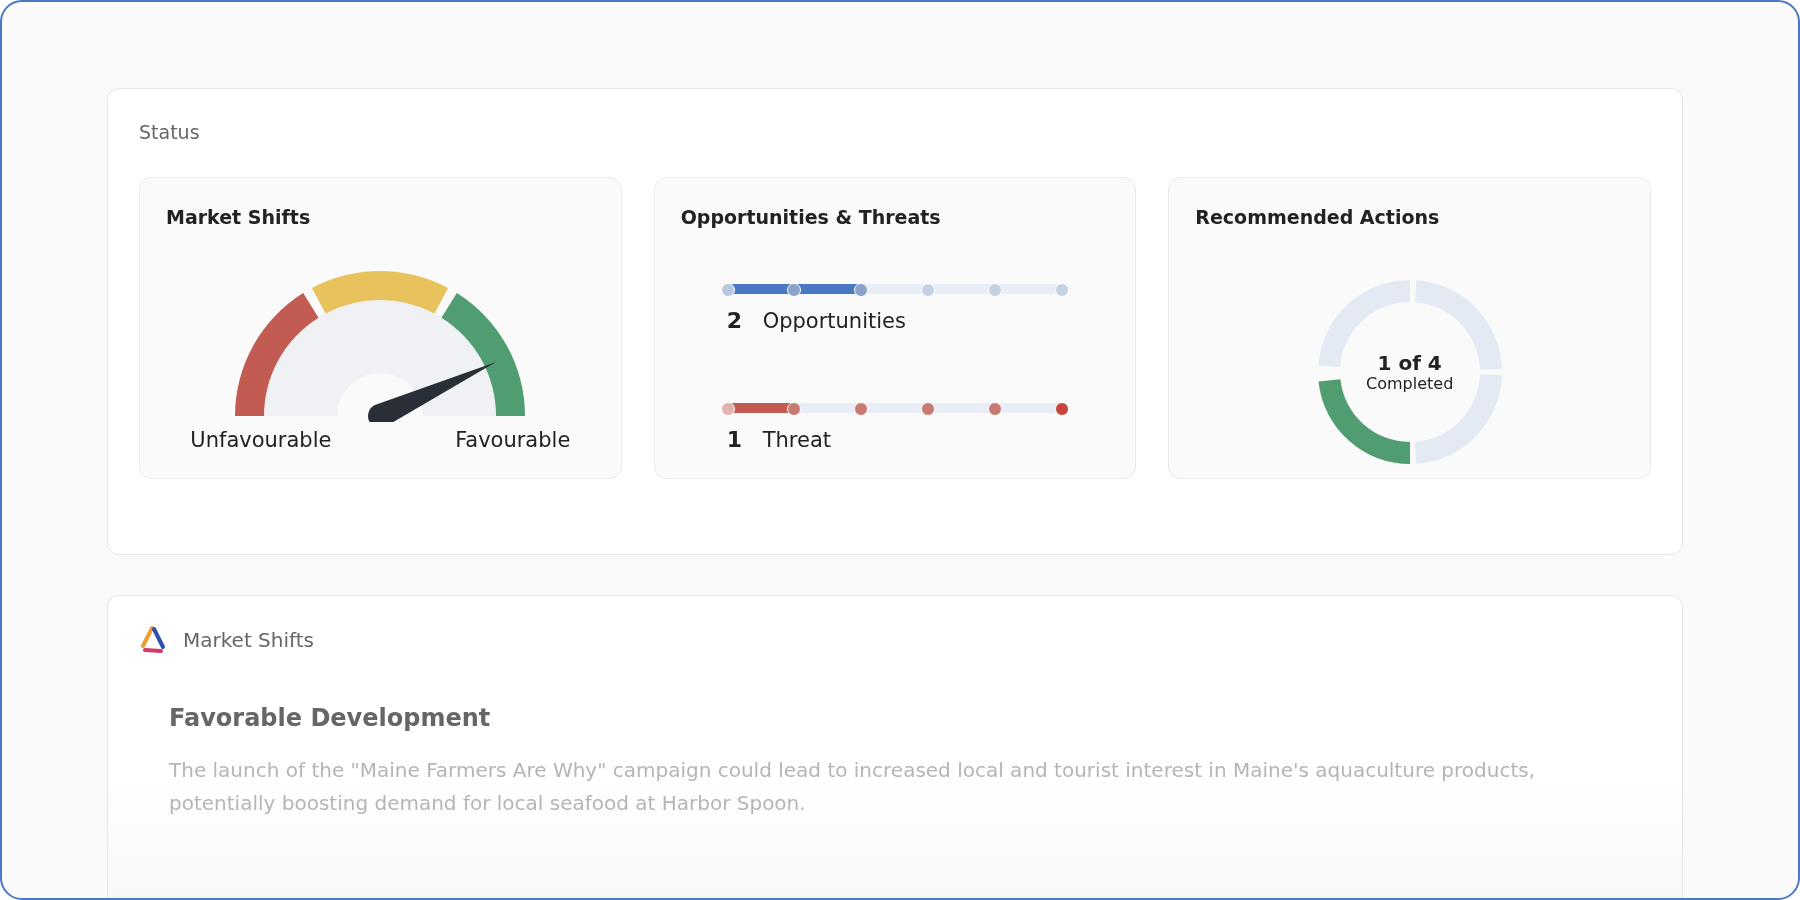  Describe the element at coordinates (513, 440) in the screenshot. I see `gauge-label: Favourable` at that location.